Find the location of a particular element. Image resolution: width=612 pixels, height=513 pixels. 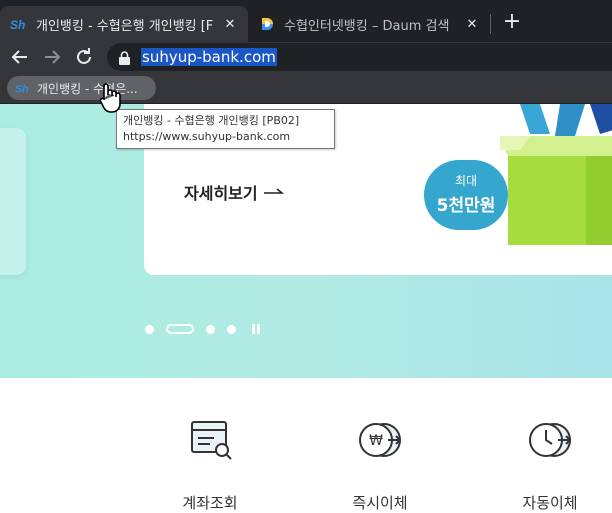

service-label: 자동이체 is located at coordinates (550, 503).